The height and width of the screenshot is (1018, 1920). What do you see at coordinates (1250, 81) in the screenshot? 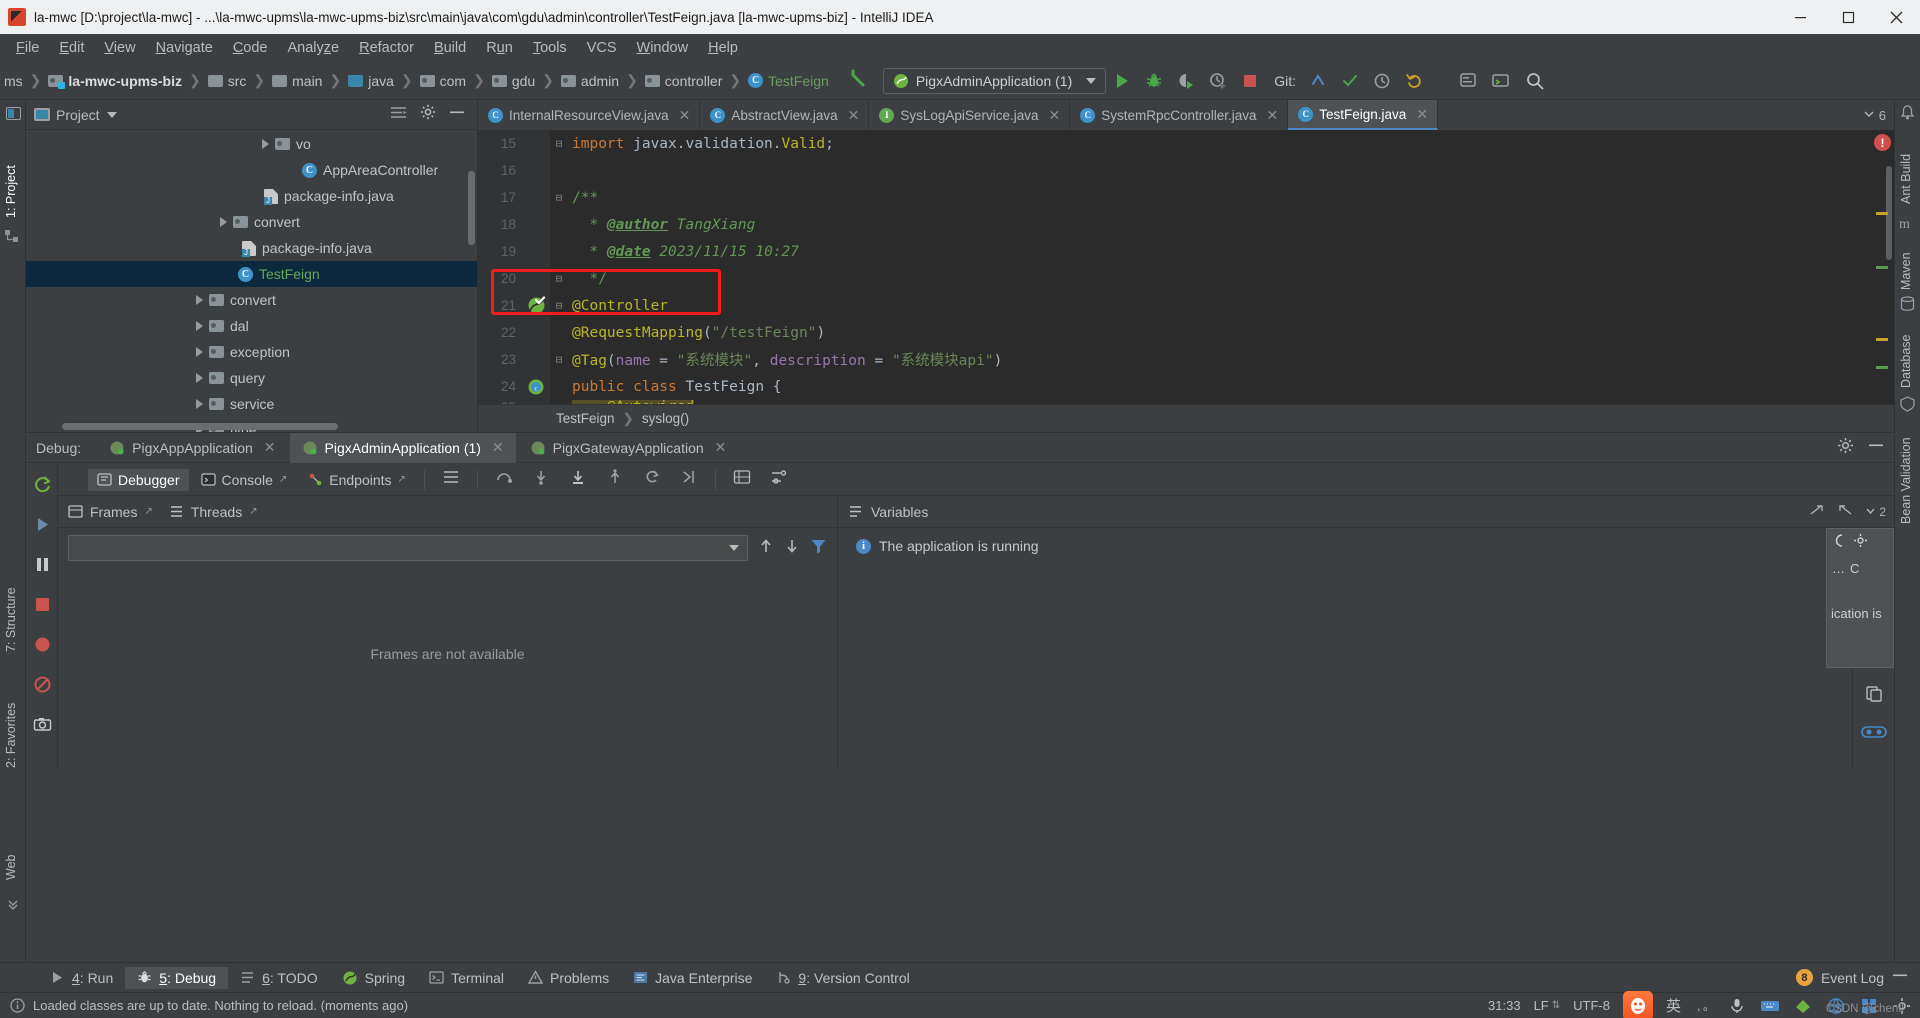
I see `stop-button` at bounding box center [1250, 81].